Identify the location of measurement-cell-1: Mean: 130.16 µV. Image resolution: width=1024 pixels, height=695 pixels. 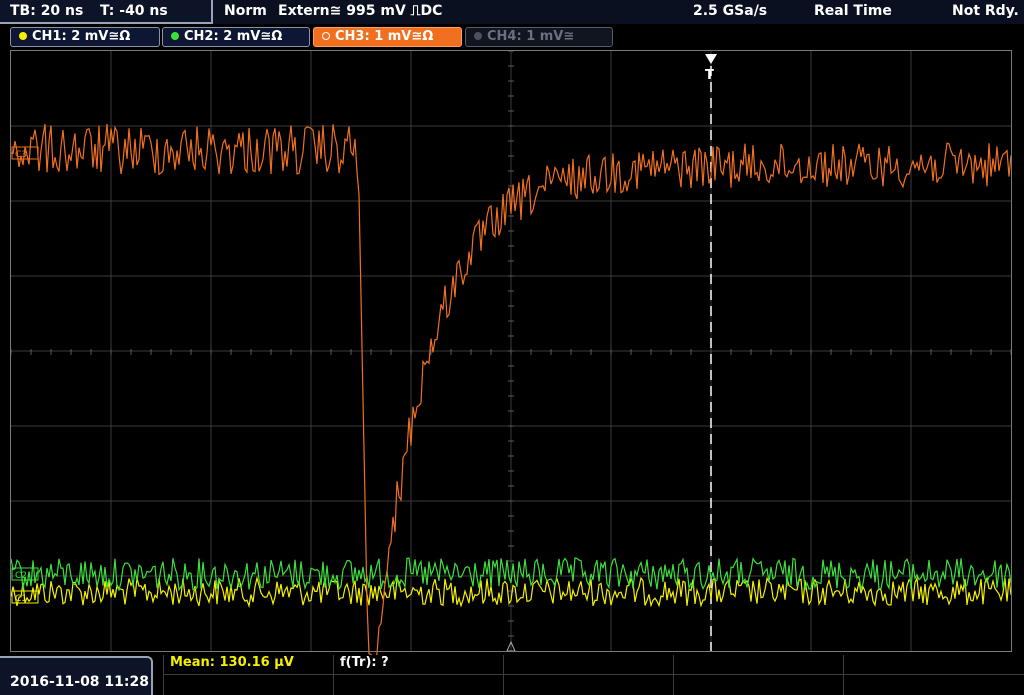
(248, 675).